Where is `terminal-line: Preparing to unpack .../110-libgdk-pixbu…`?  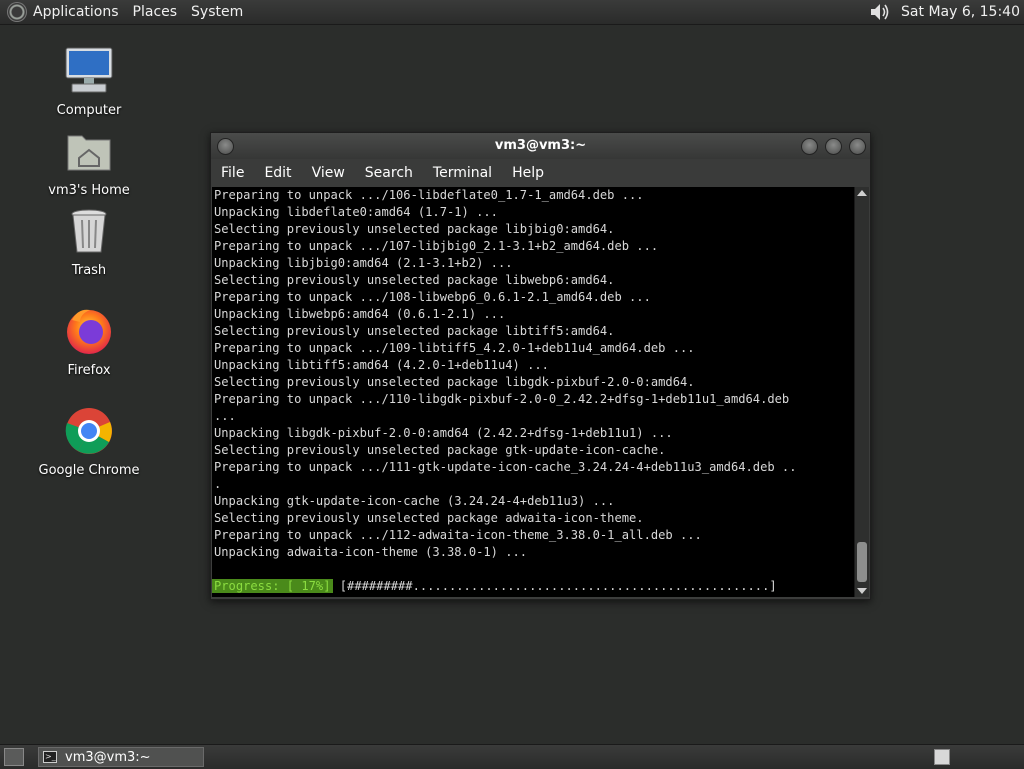
terminal-line: Preparing to unpack .../110-libgdk-pixbu… is located at coordinates (502, 399).